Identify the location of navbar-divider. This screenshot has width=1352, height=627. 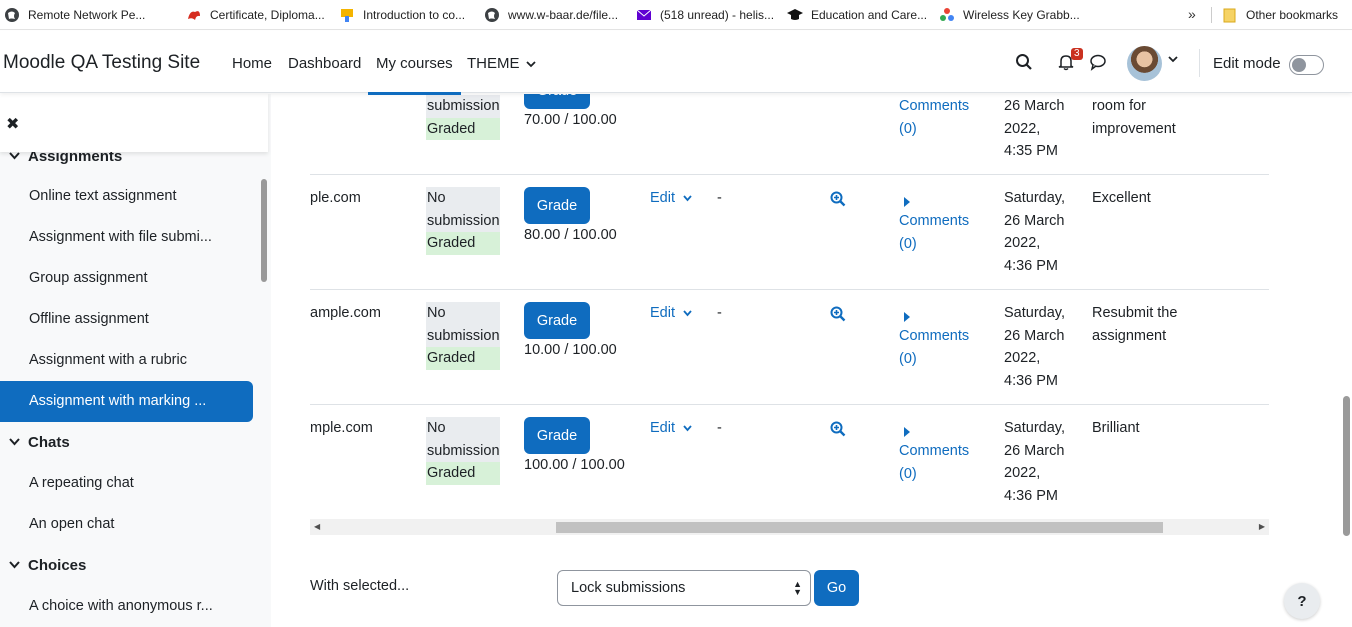
(1199, 63).